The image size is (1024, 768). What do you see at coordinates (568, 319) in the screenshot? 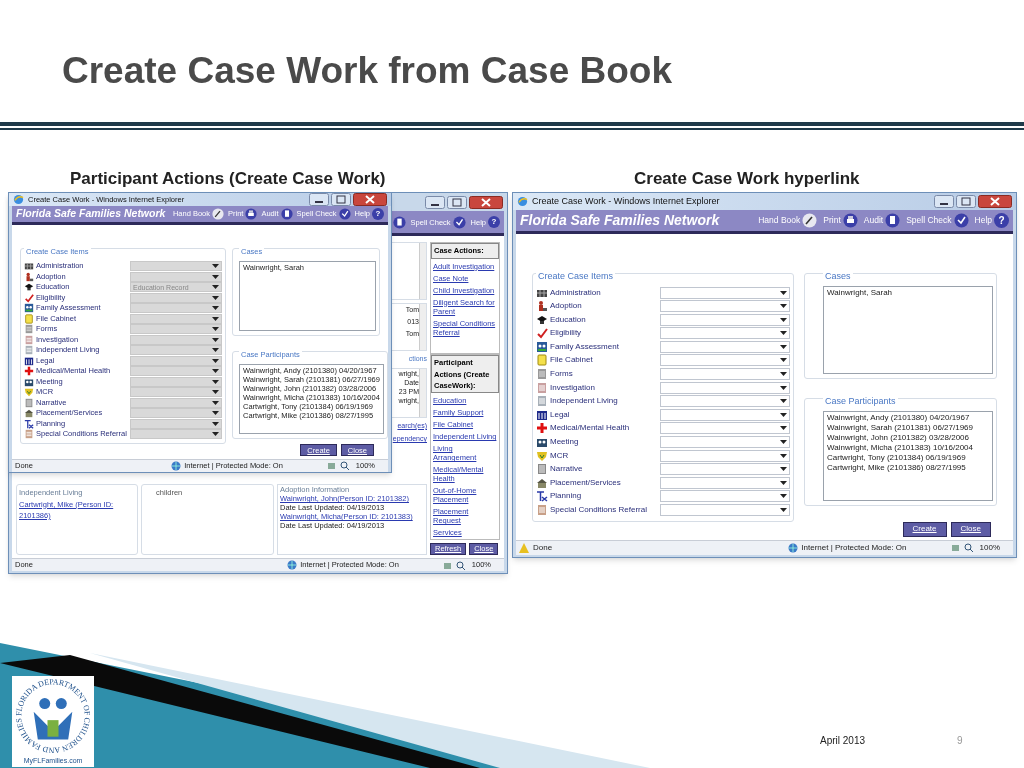
I see `item-label: Education` at bounding box center [568, 319].